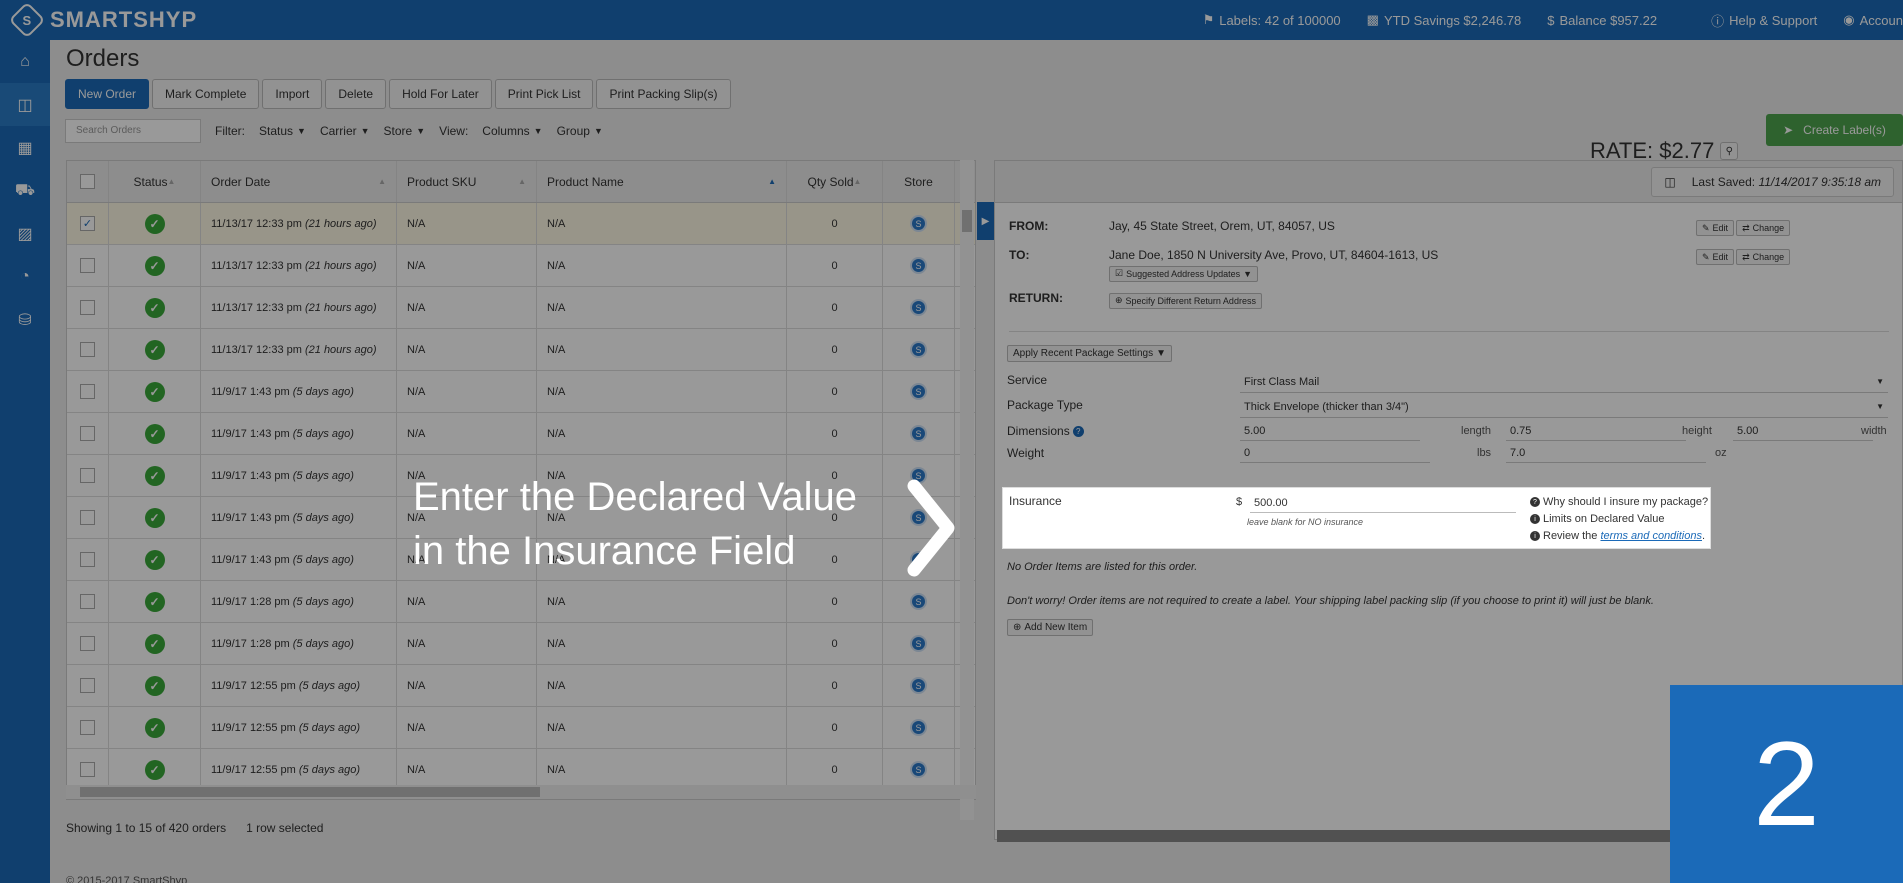 This screenshot has width=1903, height=883. I want to click on store-filter: Store ▼, so click(405, 131).